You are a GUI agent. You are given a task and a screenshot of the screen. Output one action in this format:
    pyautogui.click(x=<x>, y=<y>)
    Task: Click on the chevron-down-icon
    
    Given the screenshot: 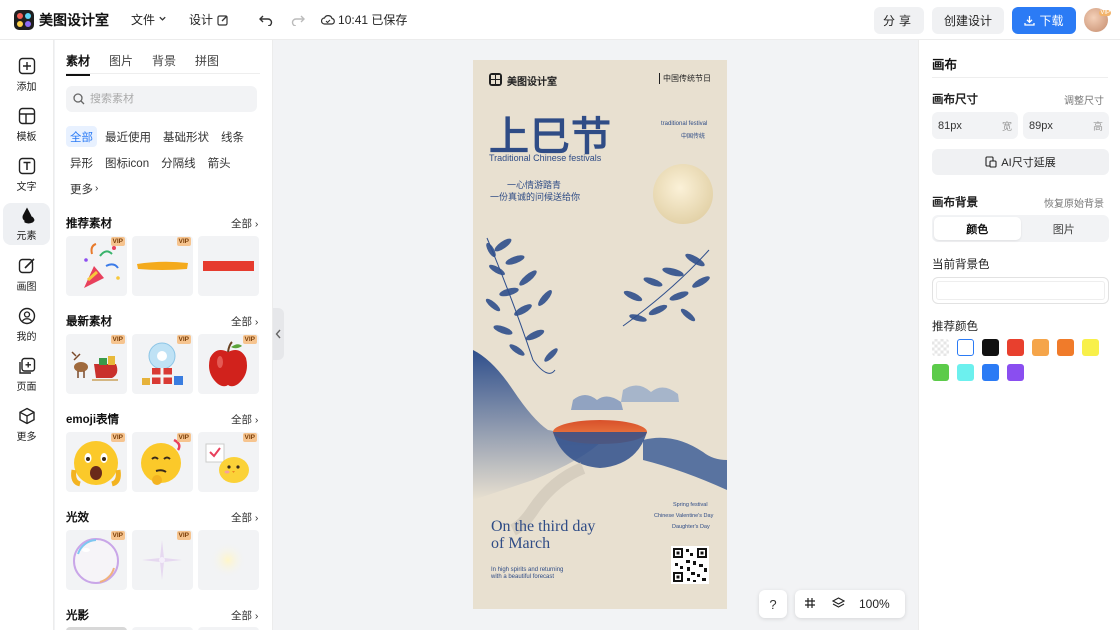 What is the action you would take?
    pyautogui.click(x=162, y=19)
    